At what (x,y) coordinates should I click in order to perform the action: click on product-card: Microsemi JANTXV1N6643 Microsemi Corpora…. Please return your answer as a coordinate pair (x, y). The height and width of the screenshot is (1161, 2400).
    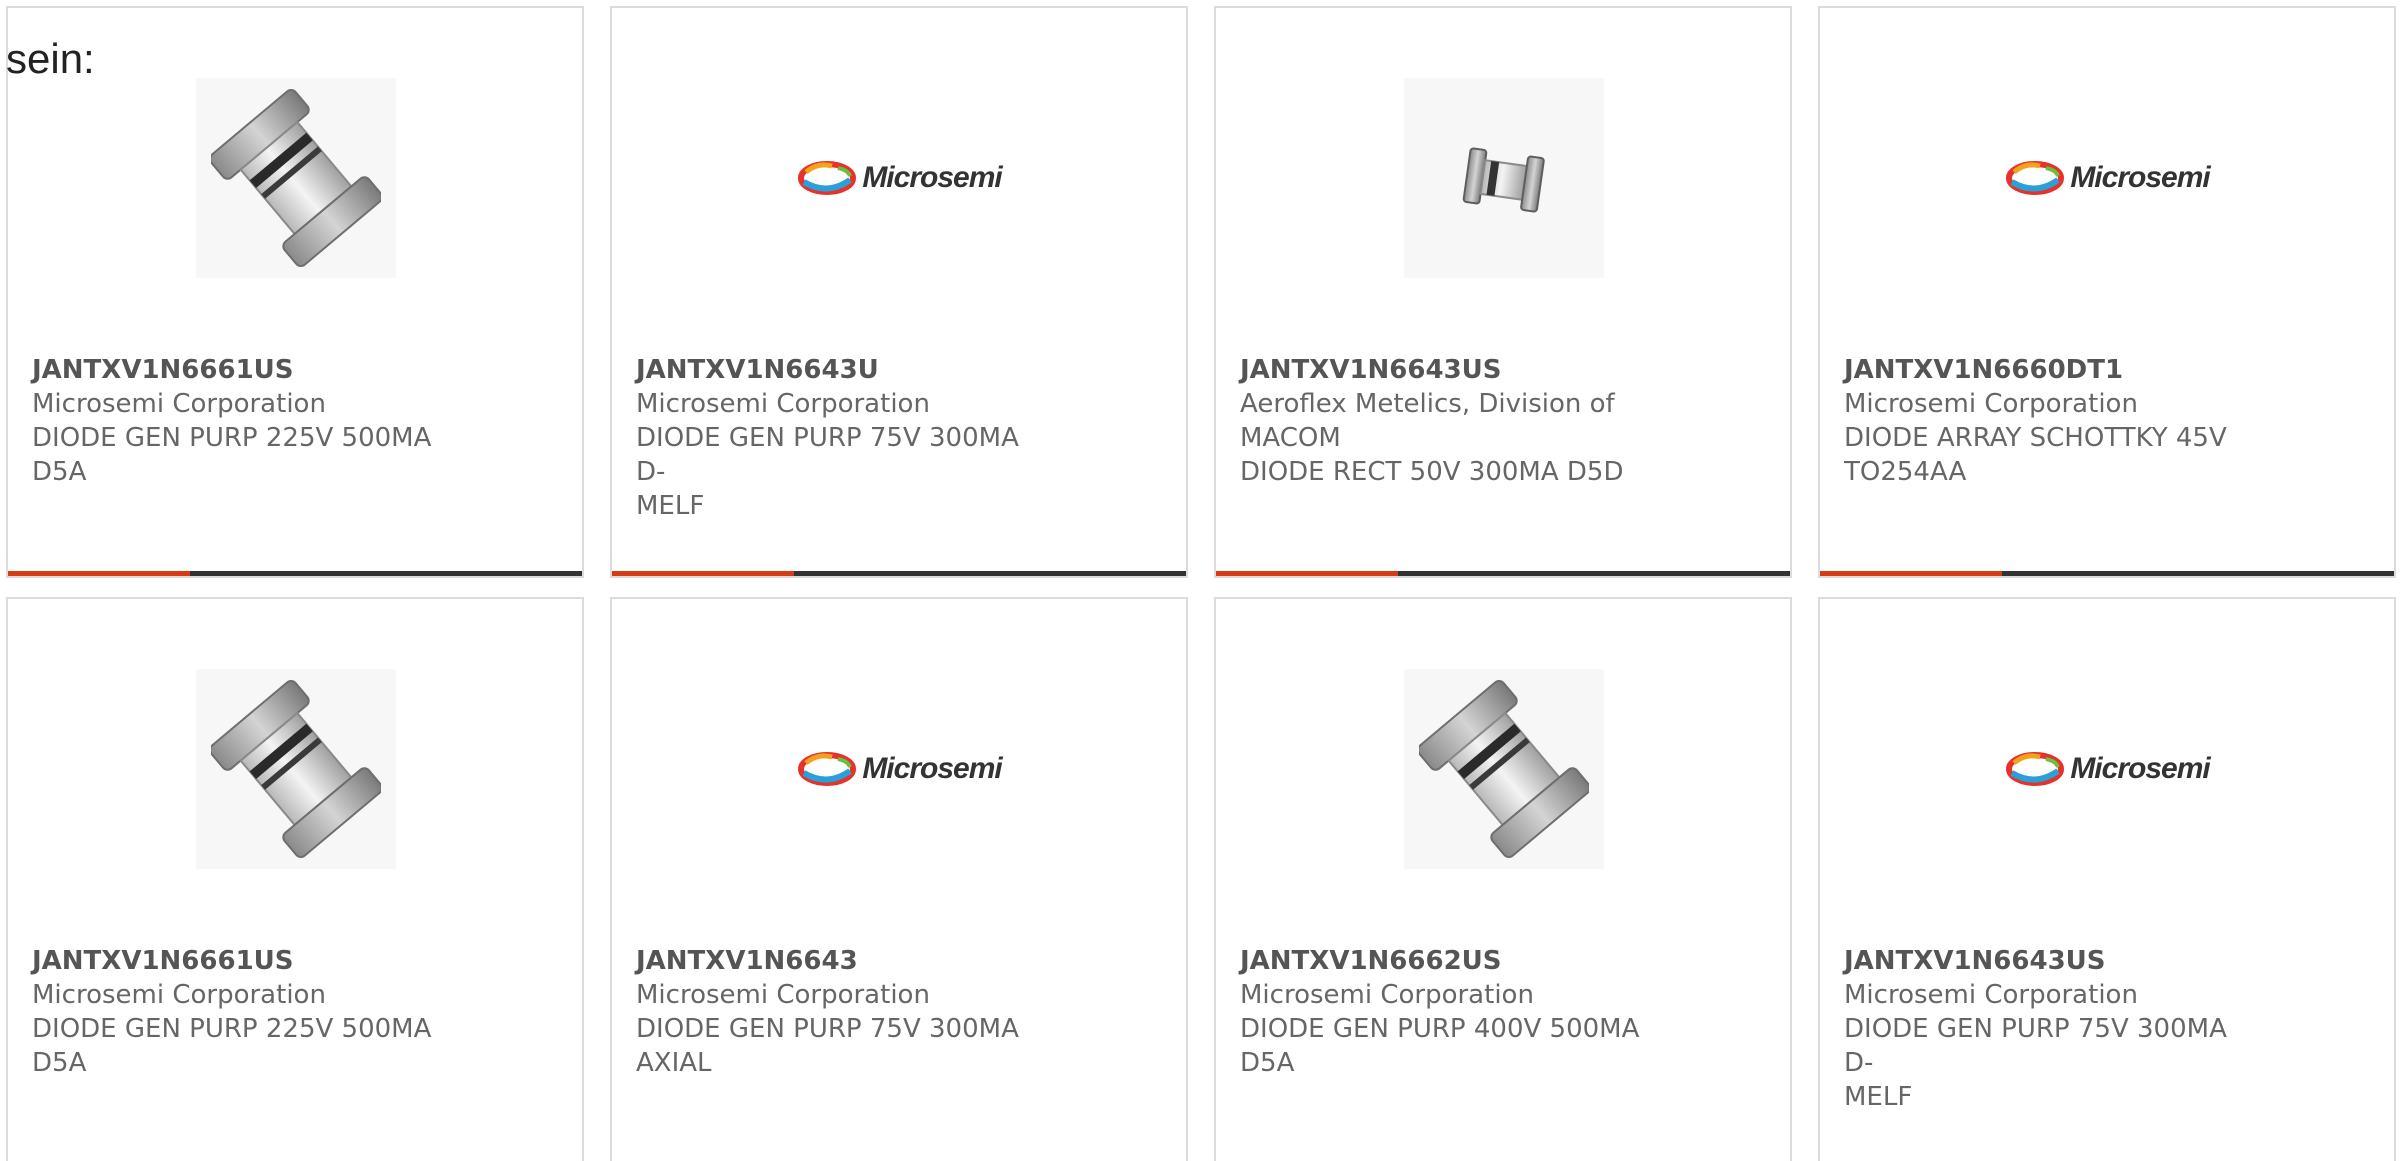
    Looking at the image, I should click on (899, 879).